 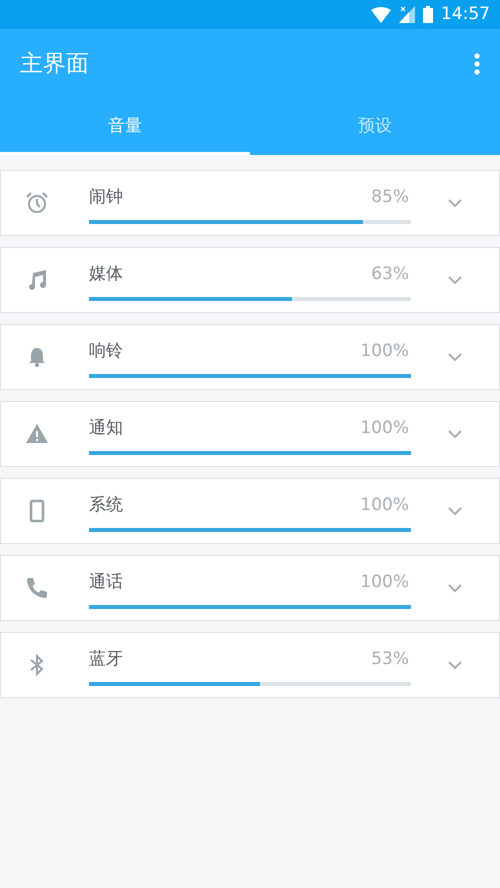 I want to click on warning-icon, so click(x=37, y=434).